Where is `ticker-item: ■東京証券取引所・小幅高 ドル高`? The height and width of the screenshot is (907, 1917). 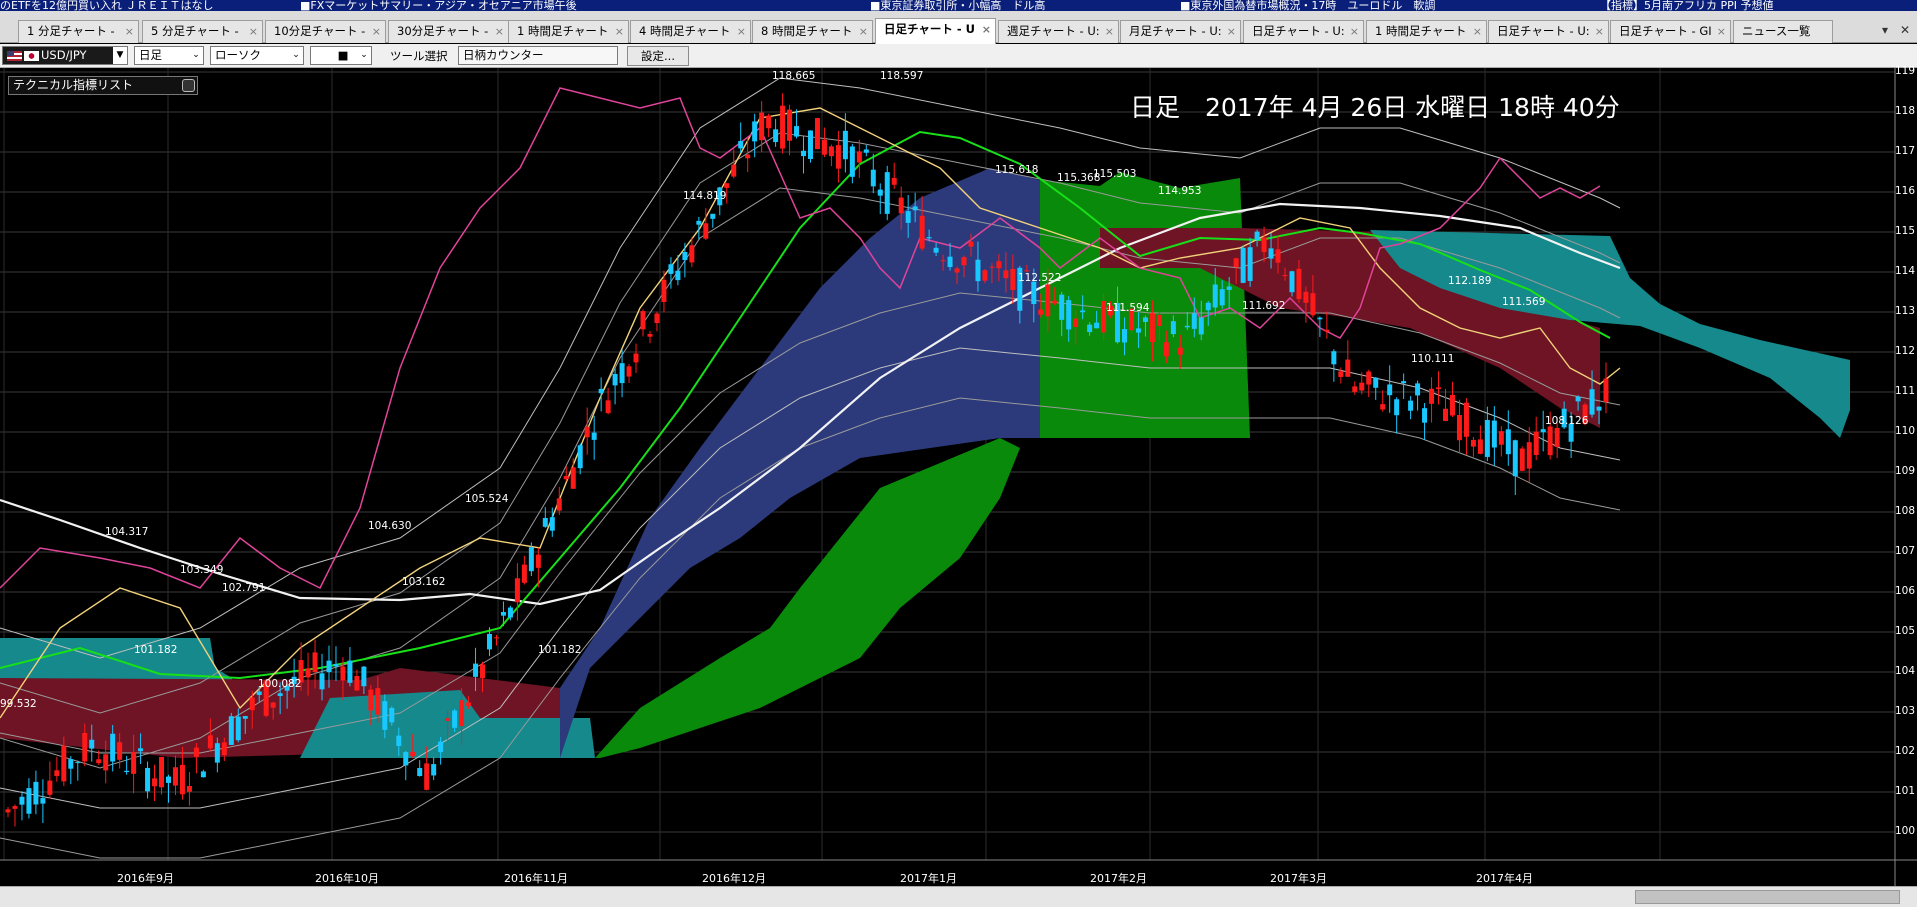
ticker-item: ■東京証券取引所・小幅高 ドル高 is located at coordinates (957, 5).